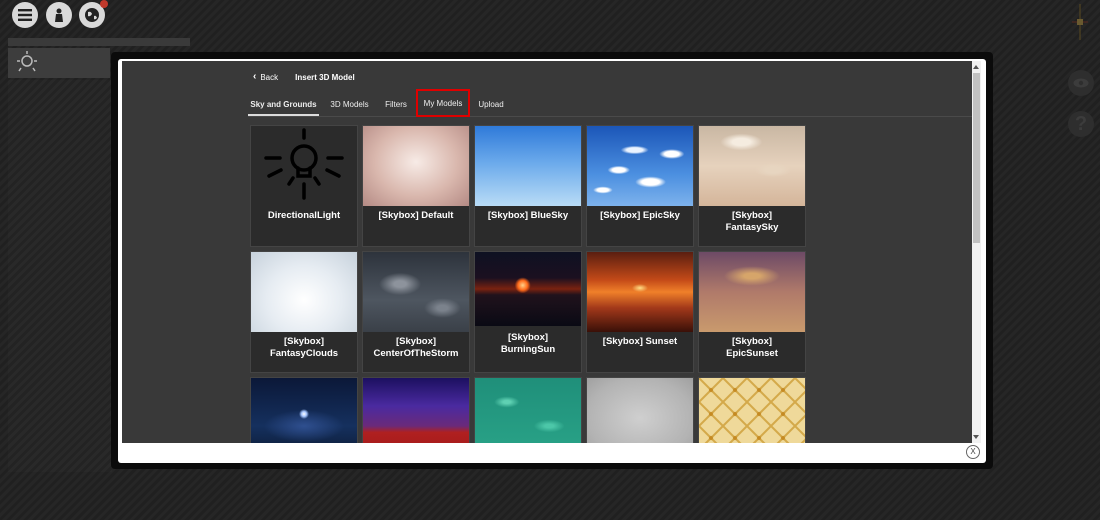 The image size is (1100, 520). What do you see at coordinates (349, 104) in the screenshot?
I see `tab-3d-models: 3D Models` at bounding box center [349, 104].